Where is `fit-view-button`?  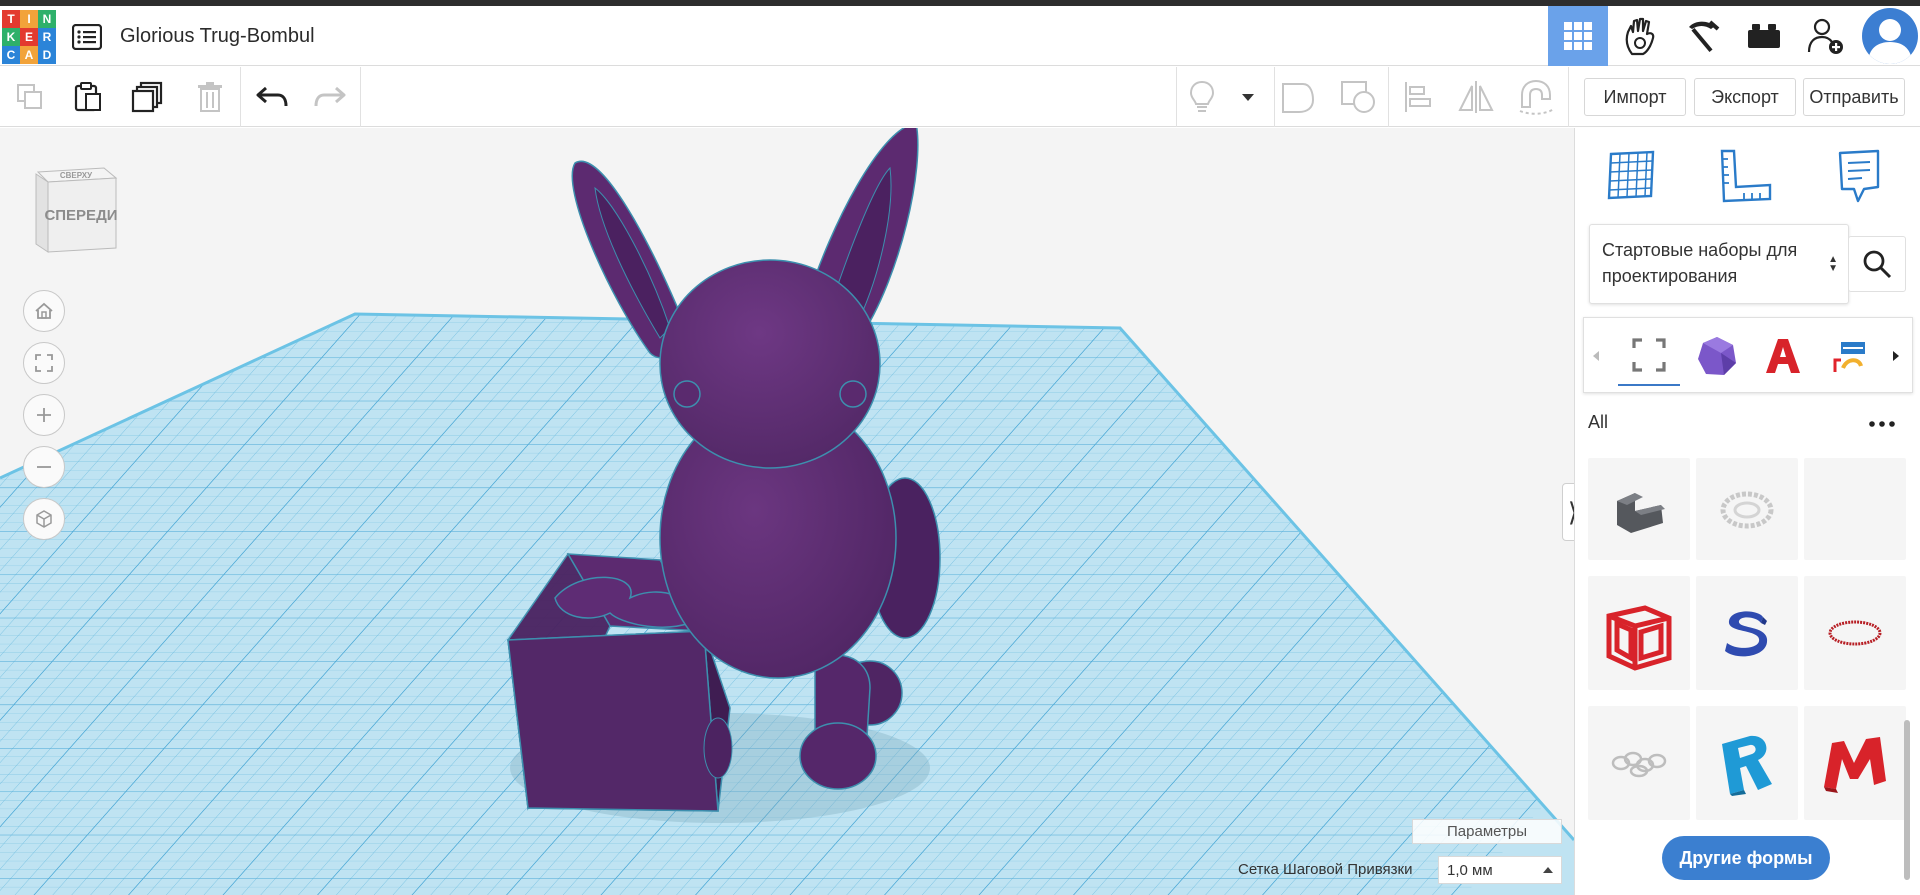
fit-view-button is located at coordinates (44, 363).